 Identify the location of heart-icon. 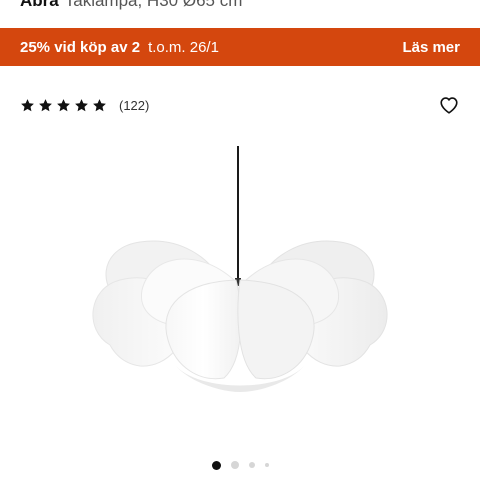
(449, 105).